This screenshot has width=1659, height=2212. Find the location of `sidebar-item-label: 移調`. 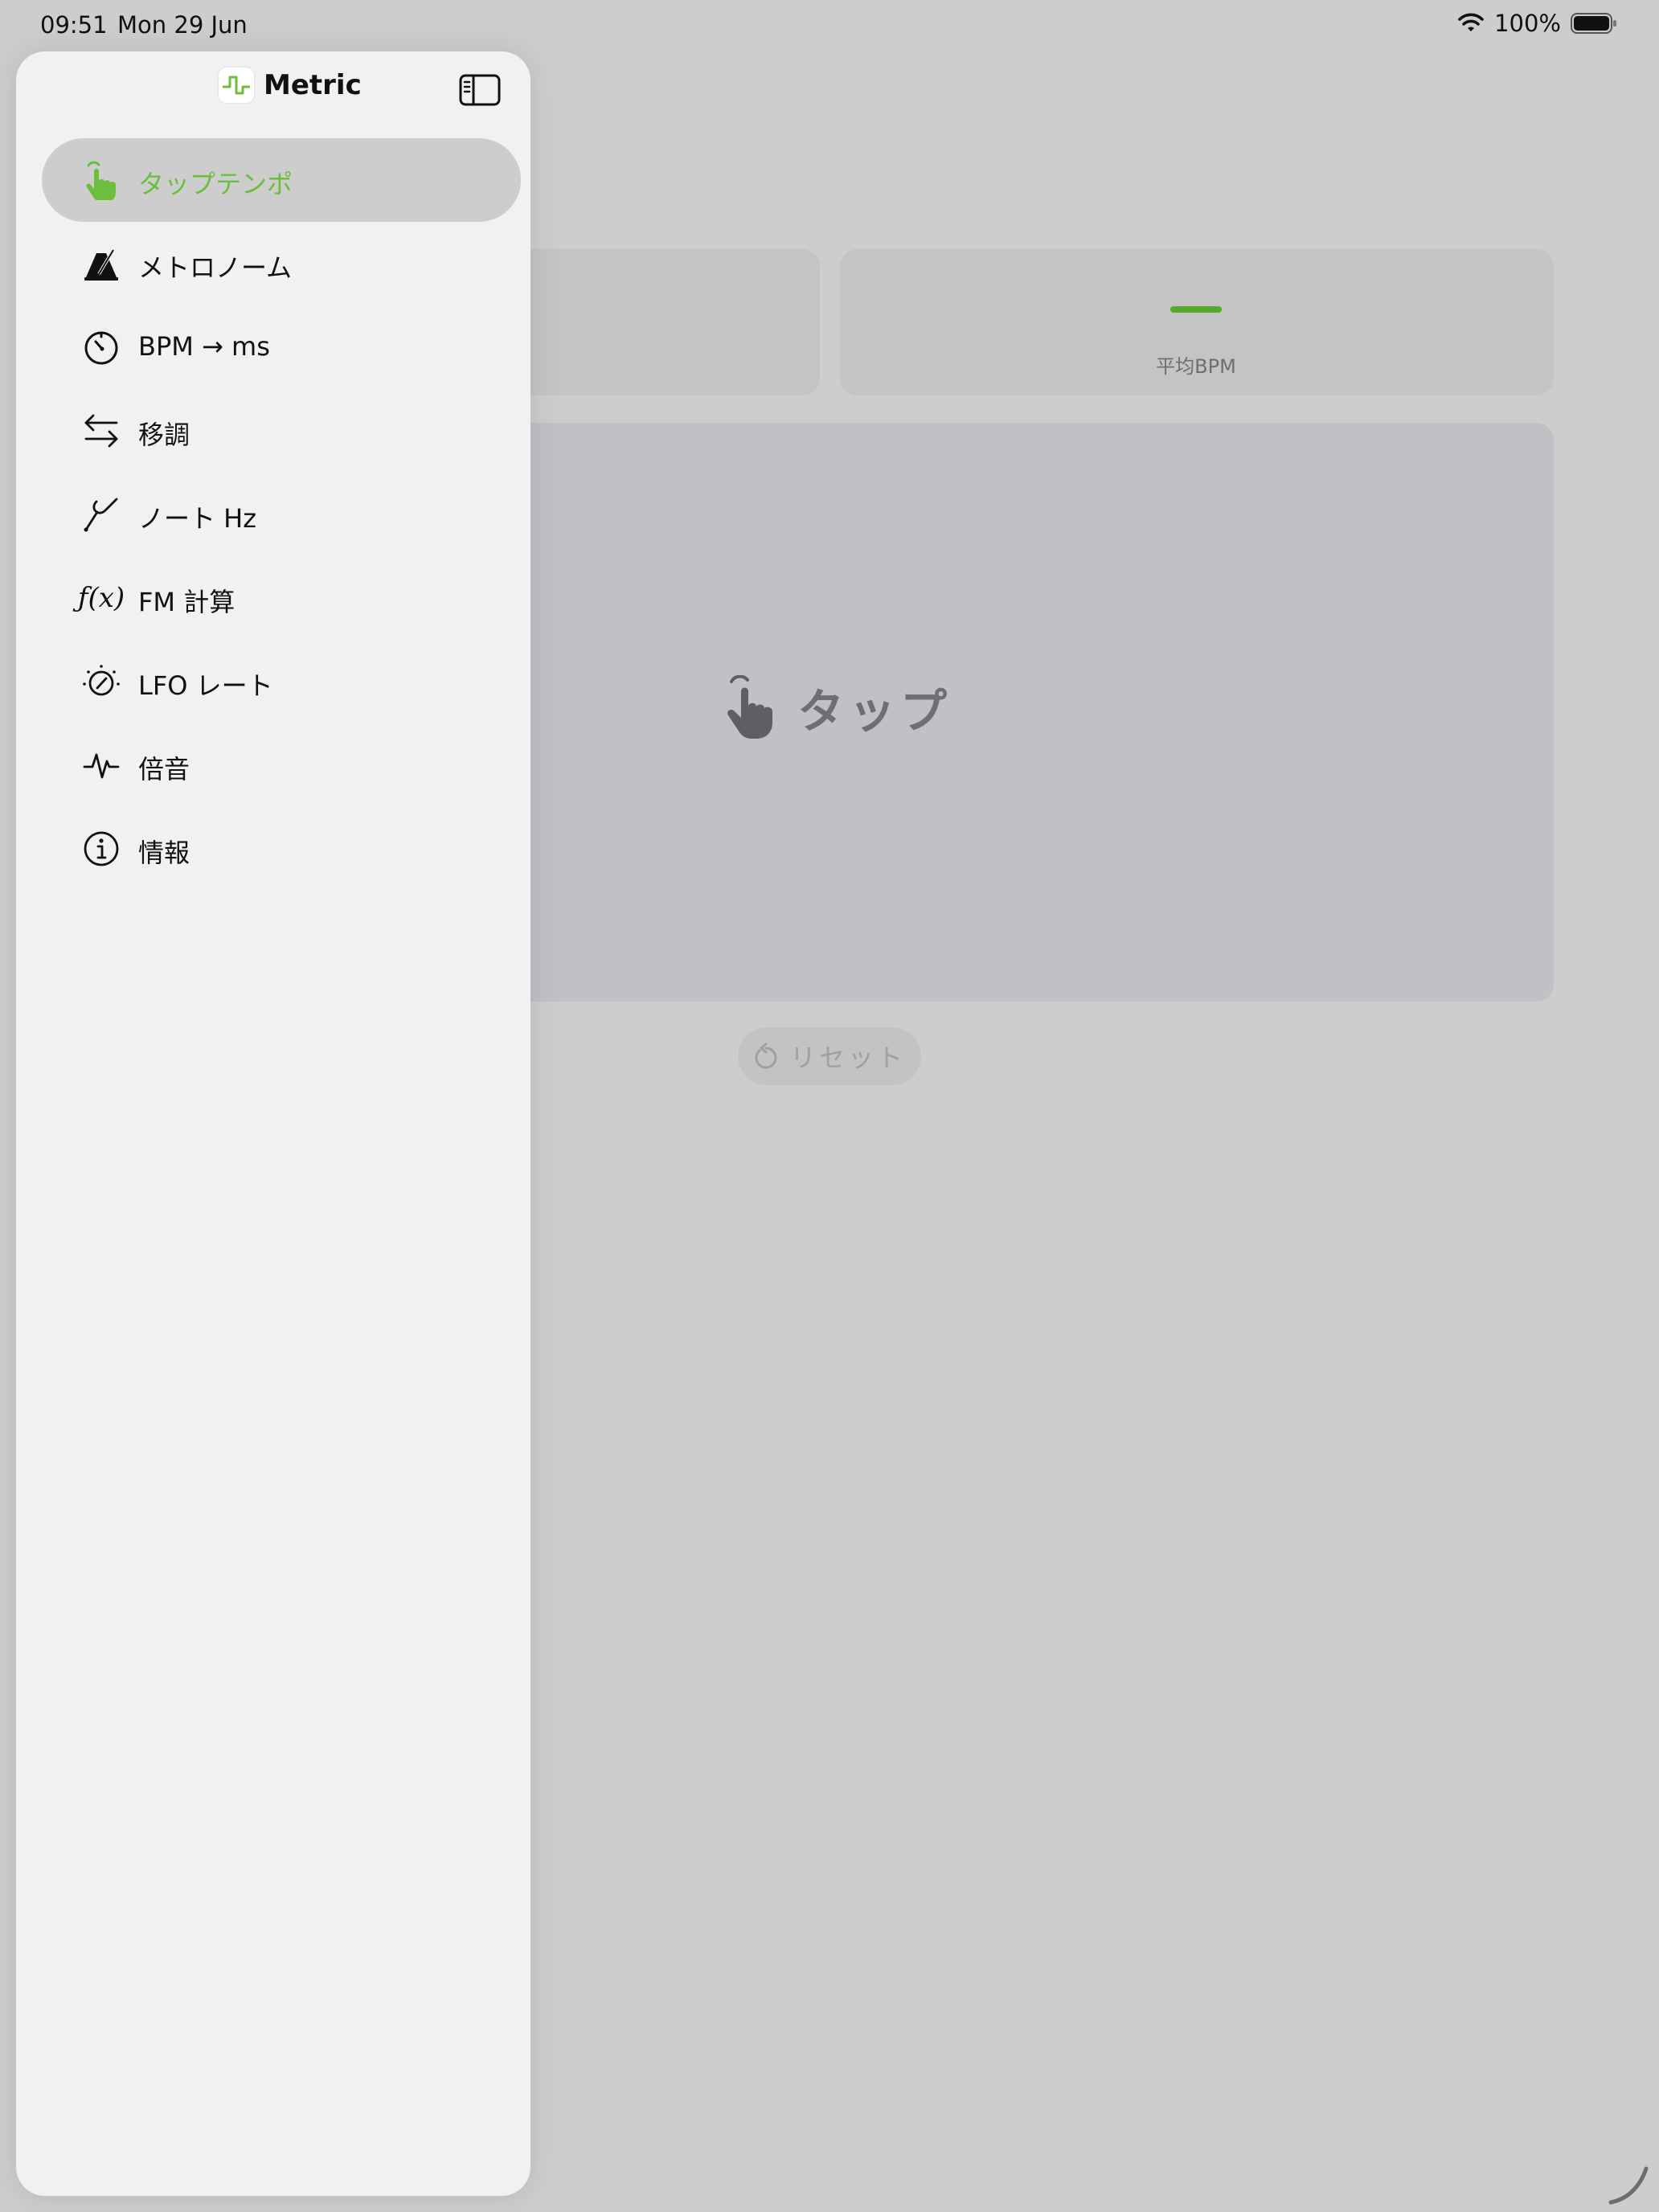

sidebar-item-label: 移調 is located at coordinates (164, 435).